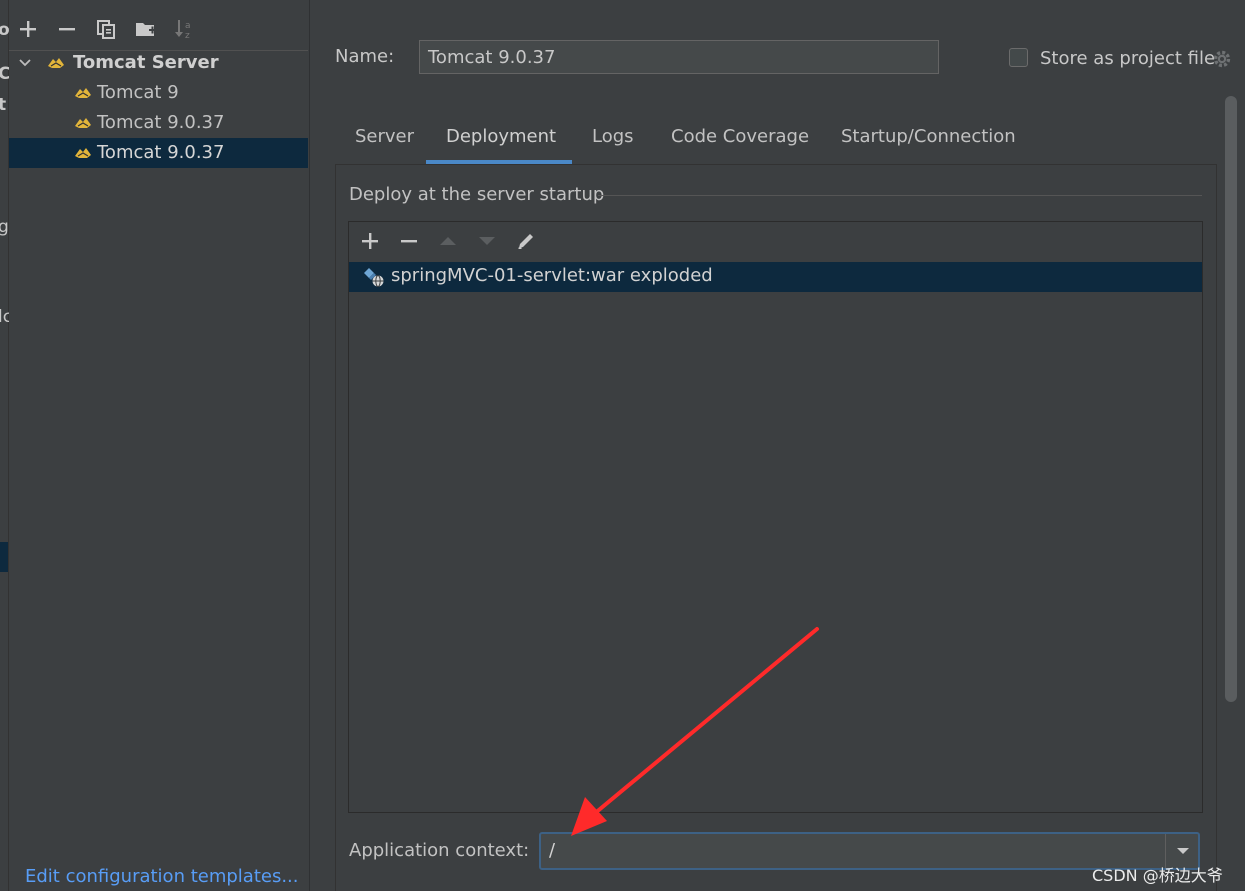  What do you see at coordinates (1222, 59) in the screenshot?
I see `gear-icon` at bounding box center [1222, 59].